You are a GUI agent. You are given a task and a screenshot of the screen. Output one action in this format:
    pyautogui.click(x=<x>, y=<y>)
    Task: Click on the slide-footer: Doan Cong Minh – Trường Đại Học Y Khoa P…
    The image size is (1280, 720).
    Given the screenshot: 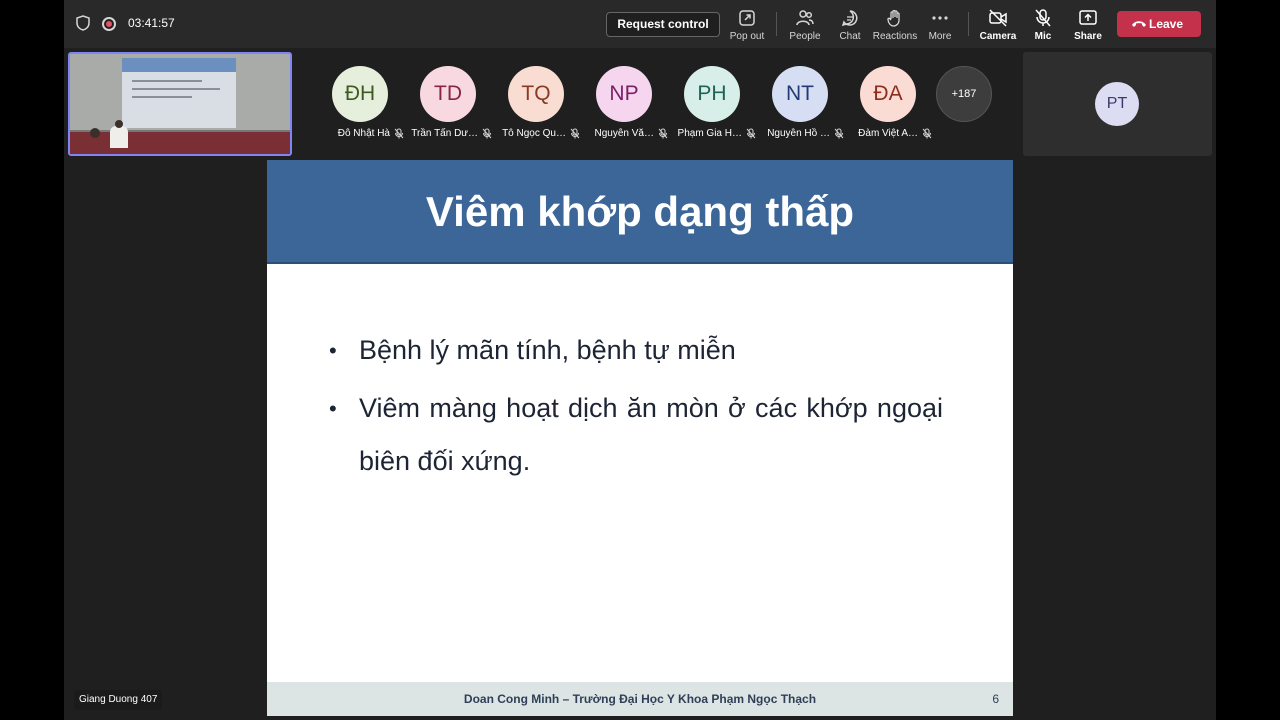 What is the action you would take?
    pyautogui.click(x=640, y=699)
    